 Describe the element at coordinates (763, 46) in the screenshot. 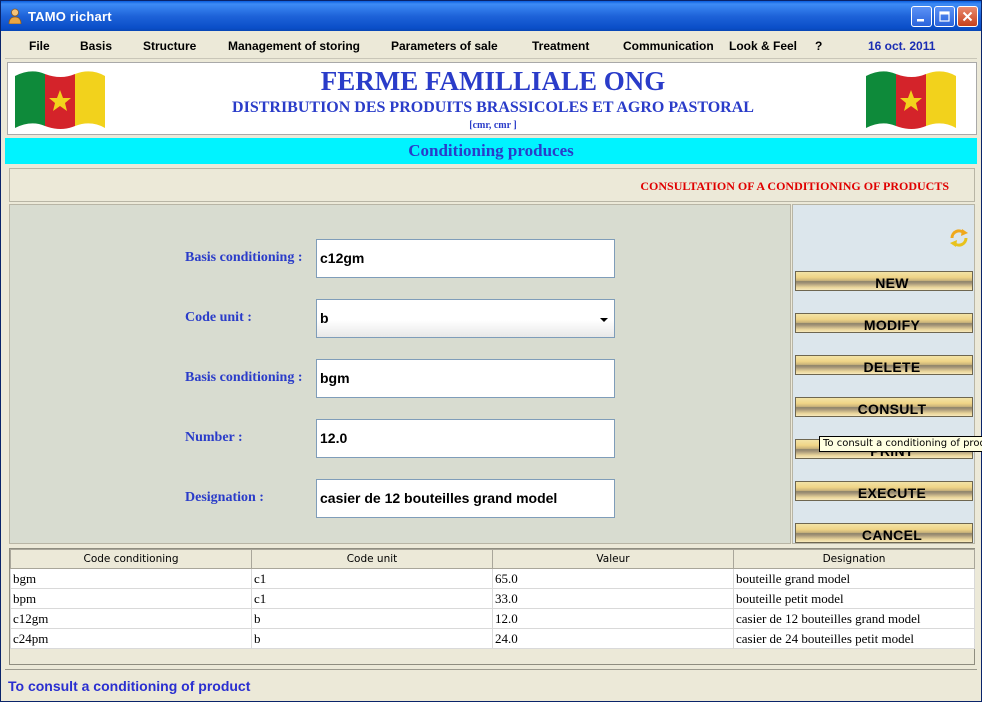

I see `menu-look-and-feel: Look & Feel` at that location.